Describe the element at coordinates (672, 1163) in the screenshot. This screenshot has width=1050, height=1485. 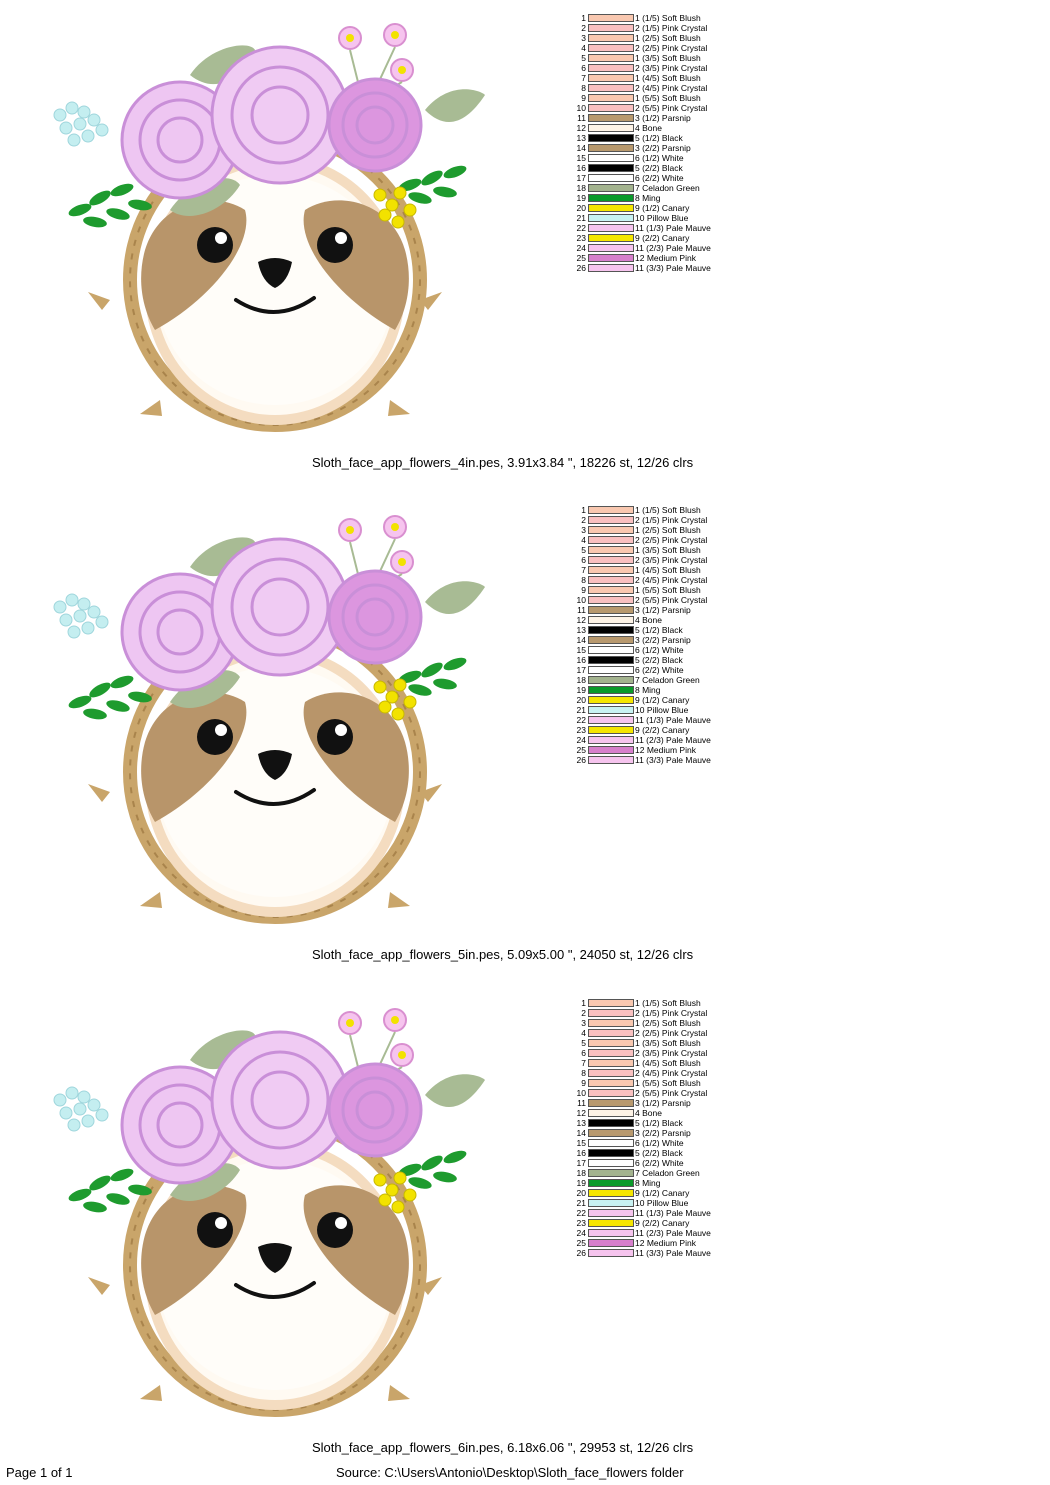
I see `legend-row: 17 6 (2/2) White` at that location.